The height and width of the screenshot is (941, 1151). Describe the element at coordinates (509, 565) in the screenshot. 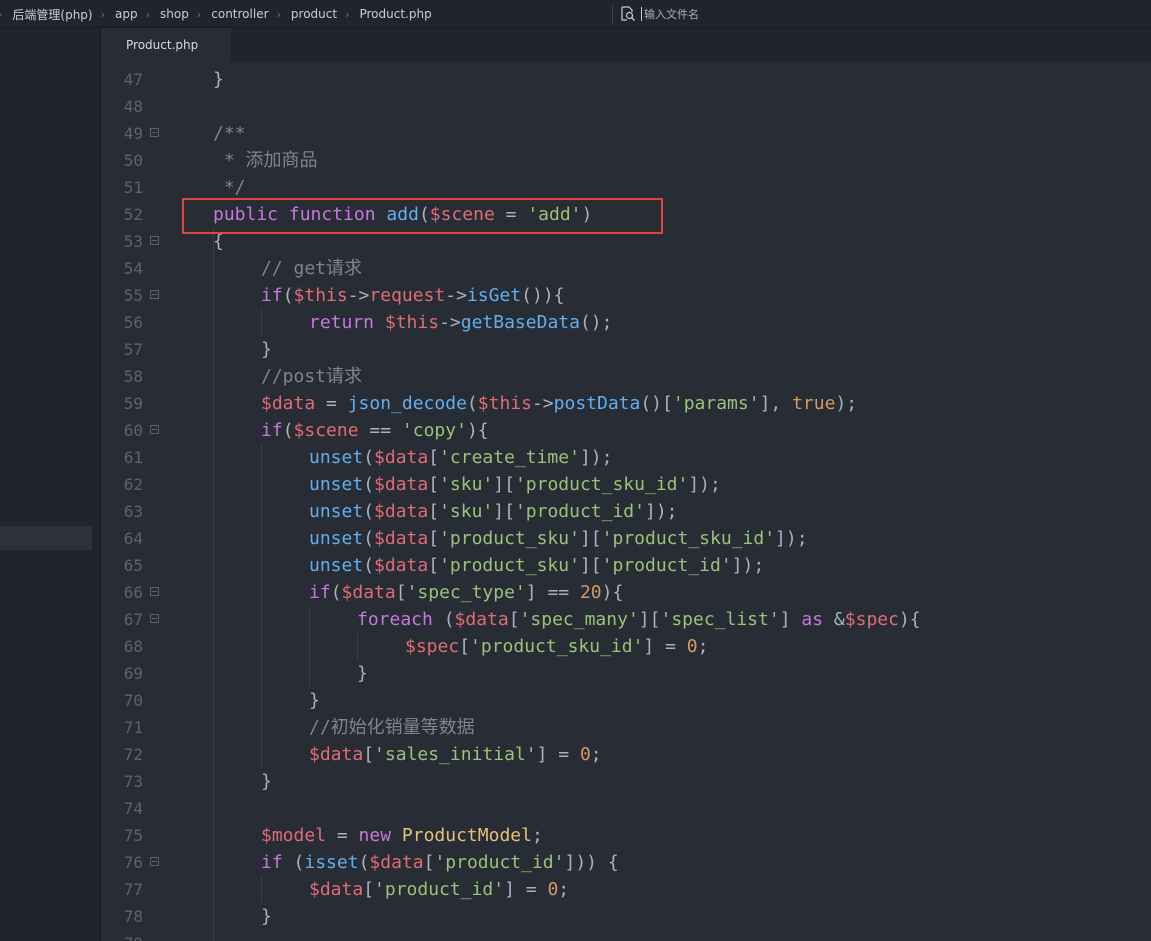

I see `code-token: 'product_sku'` at that location.